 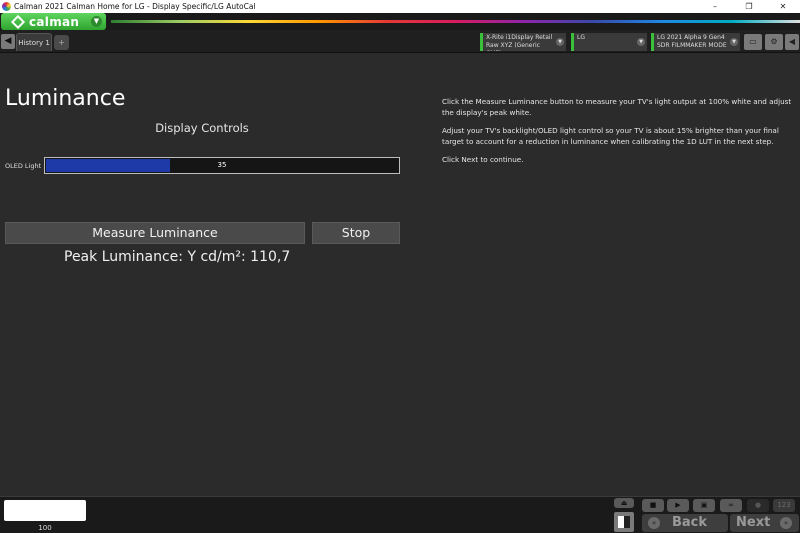 I want to click on loop-icon: ∞, so click(x=731, y=505).